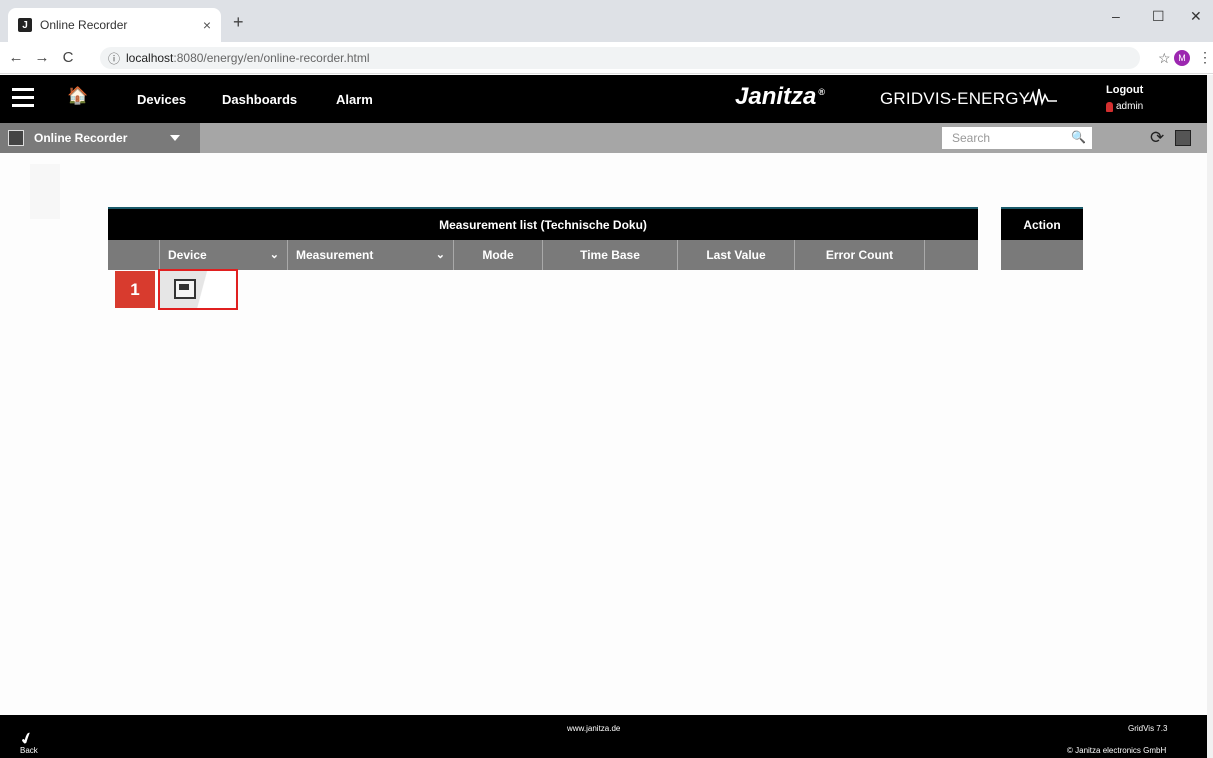 The image size is (1213, 758). What do you see at coordinates (335, 255) in the screenshot?
I see `column-measurement-label: Measurement` at bounding box center [335, 255].